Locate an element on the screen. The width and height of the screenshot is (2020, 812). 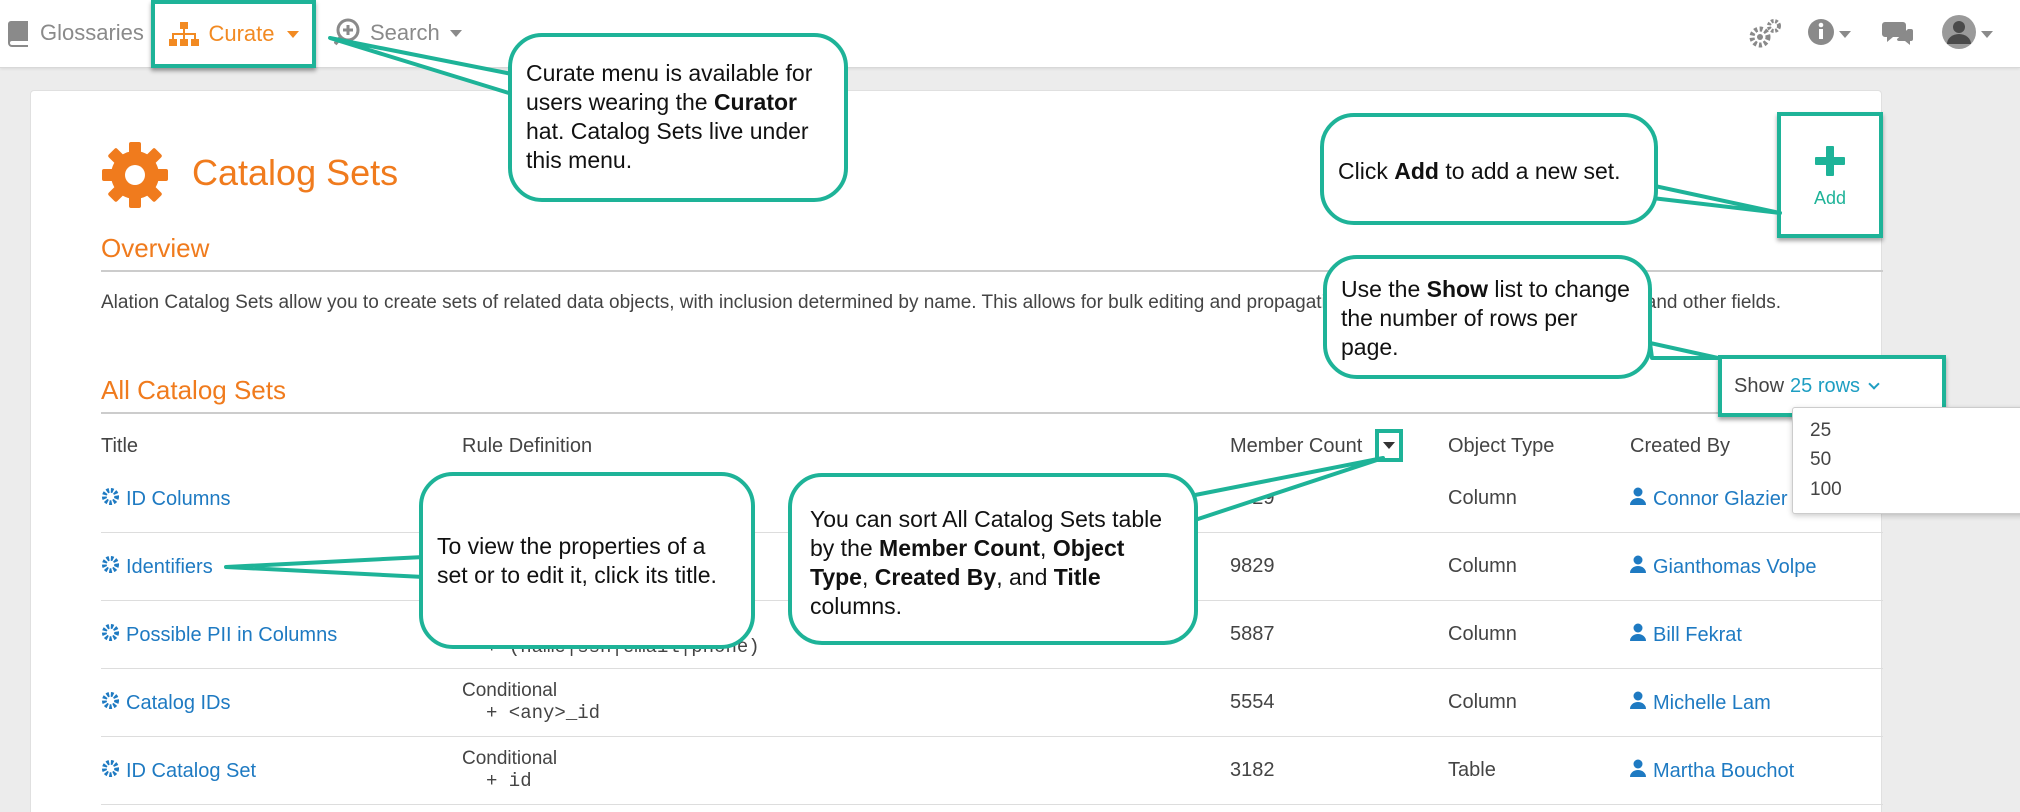
curate-callout-pointer is located at coordinates (421, 66).